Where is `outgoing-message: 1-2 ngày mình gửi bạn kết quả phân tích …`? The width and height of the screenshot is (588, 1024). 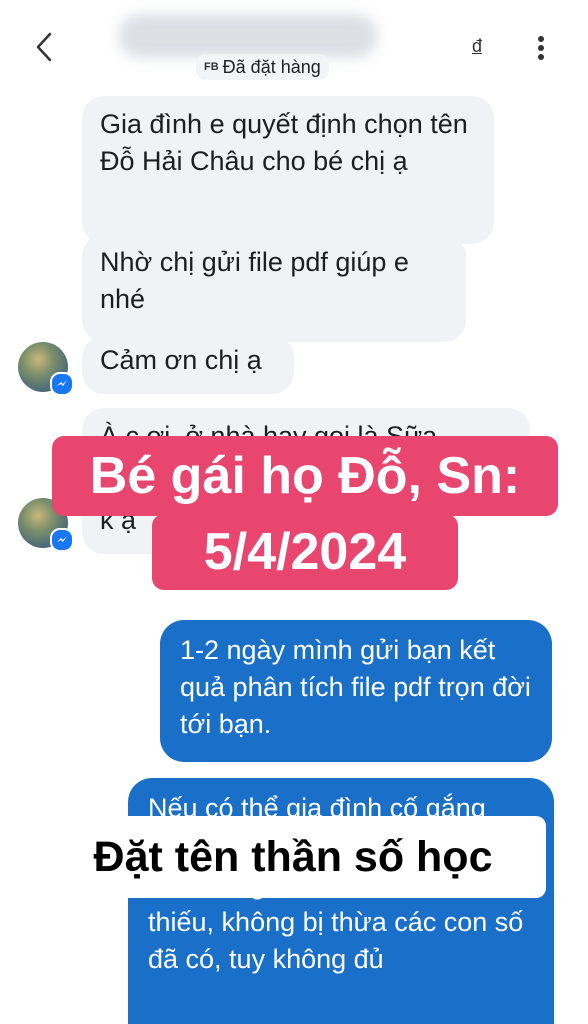
outgoing-message: 1-2 ngày mình gửi bạn kết quả phân tích … is located at coordinates (356, 691).